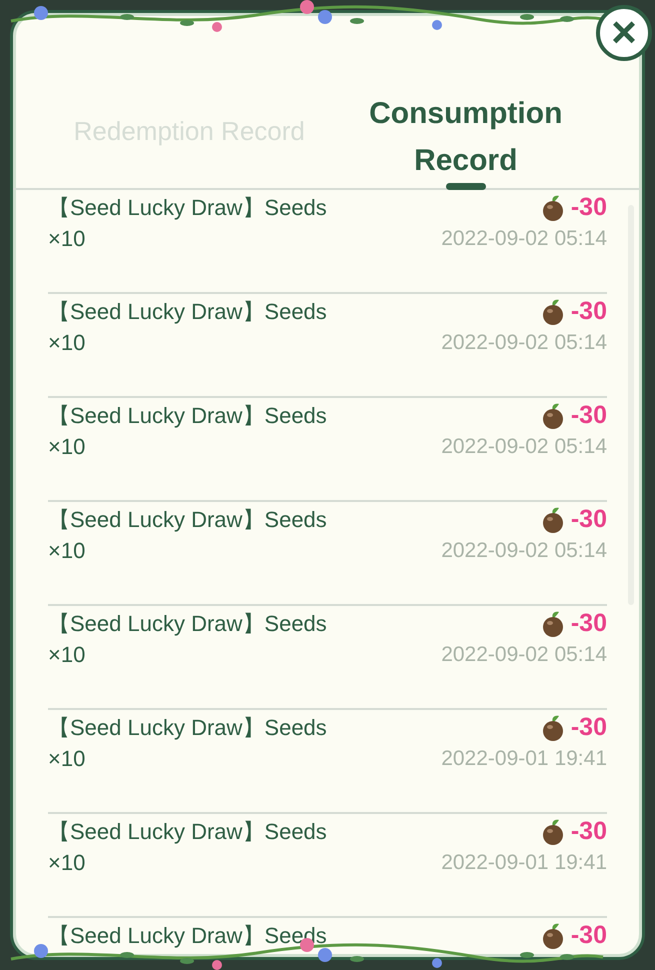 The width and height of the screenshot is (655, 970). Describe the element at coordinates (466, 137) in the screenshot. I see `tab: Consumption Record` at that location.